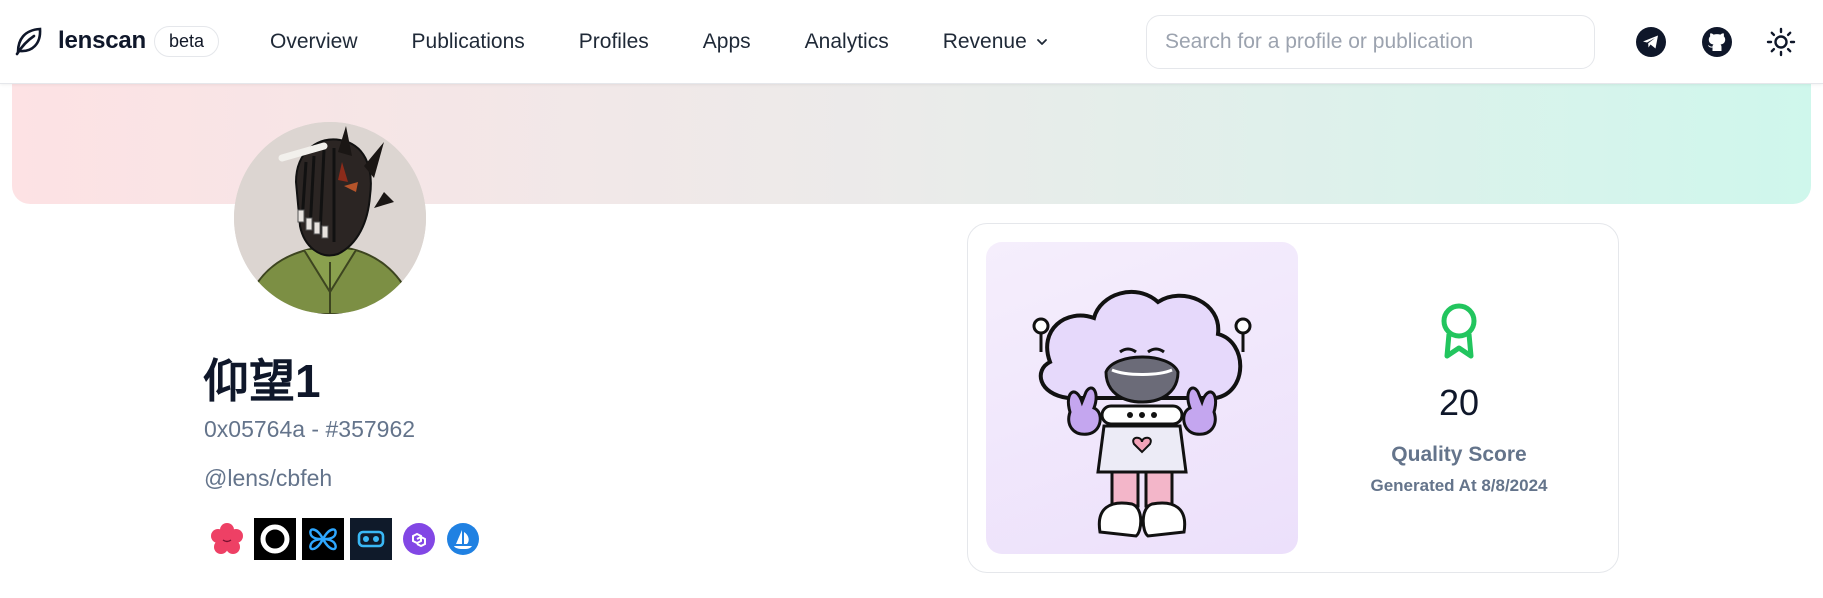 Image resolution: width=1823 pixels, height=598 pixels. I want to click on nav-revenue-label: Revenue, so click(984, 41).